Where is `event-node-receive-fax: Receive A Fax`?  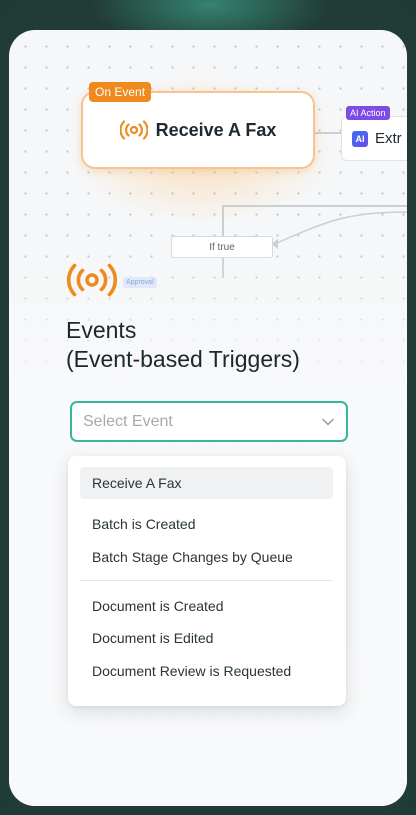
event-node-receive-fax: Receive A Fax is located at coordinates (198, 130).